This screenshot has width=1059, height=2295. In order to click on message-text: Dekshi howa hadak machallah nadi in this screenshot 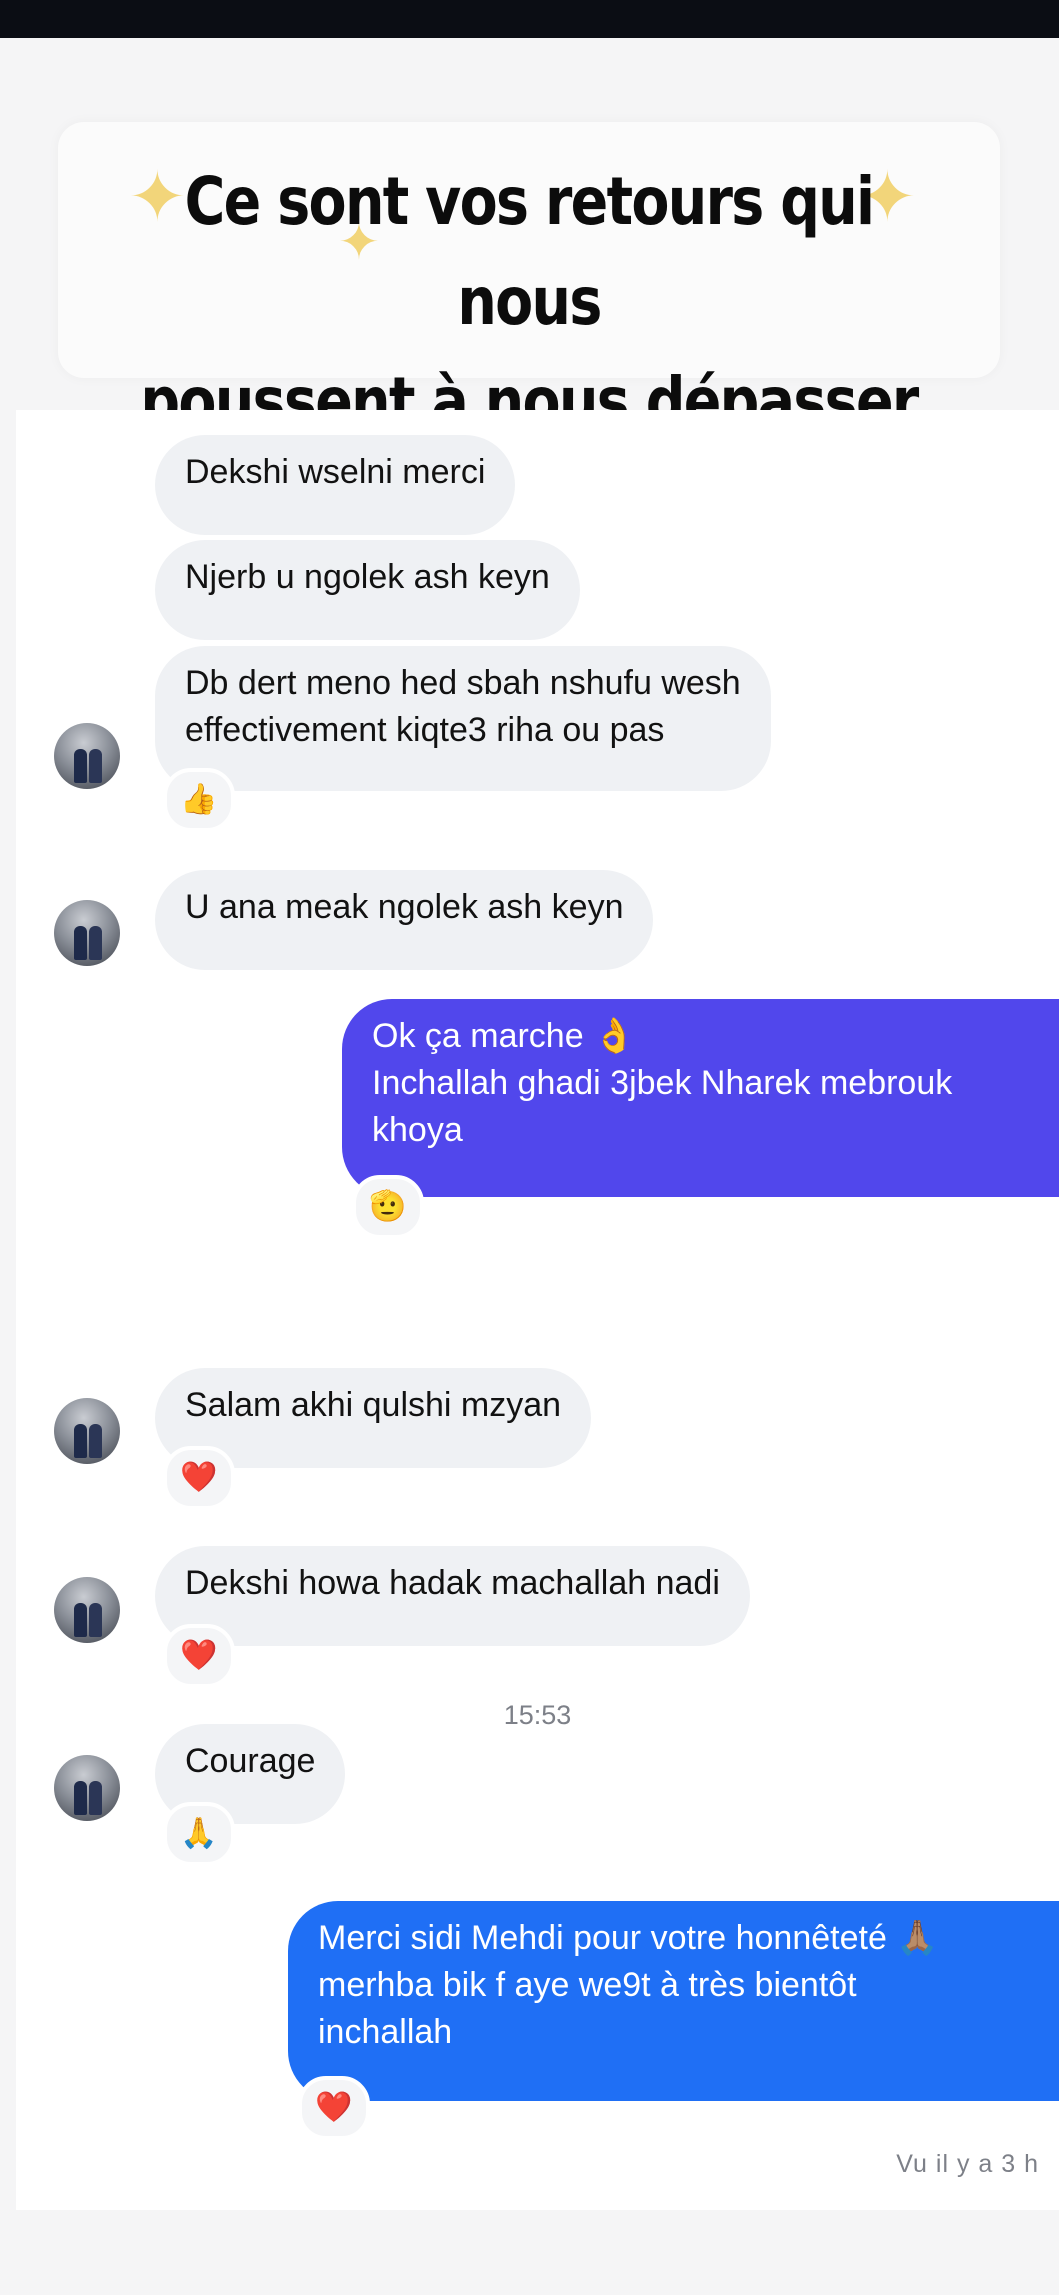, I will do `click(452, 1583)`.